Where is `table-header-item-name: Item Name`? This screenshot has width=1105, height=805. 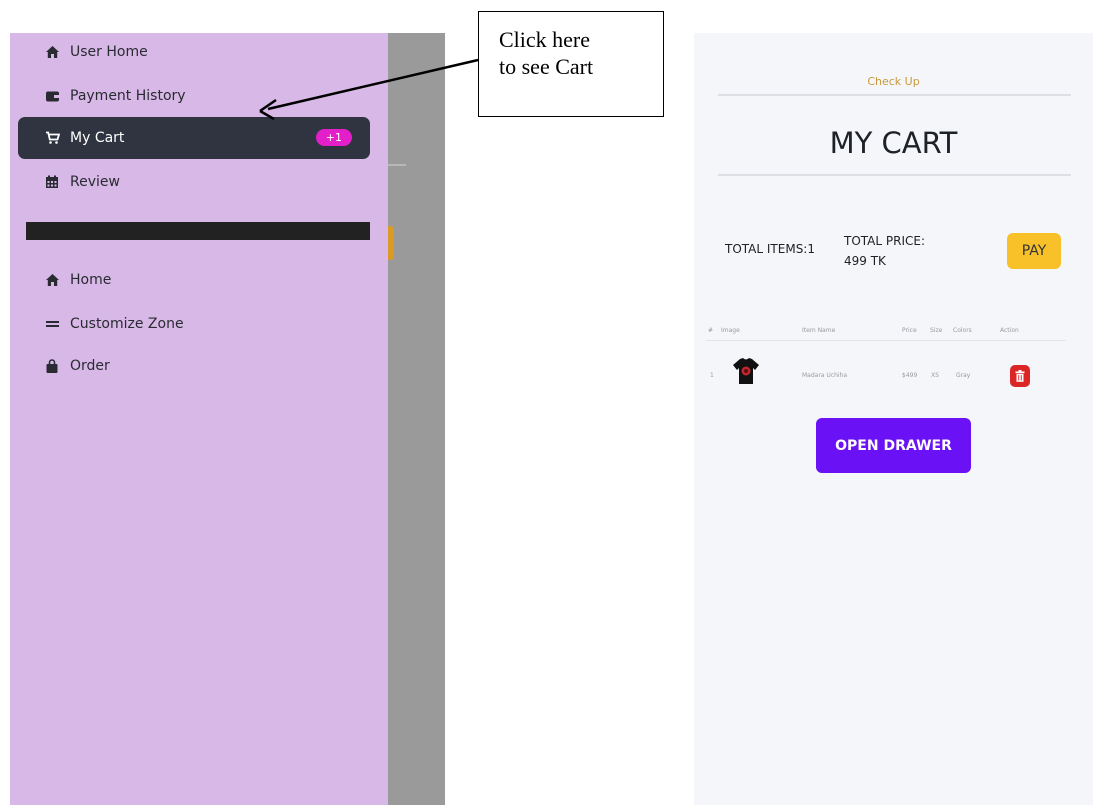 table-header-item-name: Item Name is located at coordinates (819, 330).